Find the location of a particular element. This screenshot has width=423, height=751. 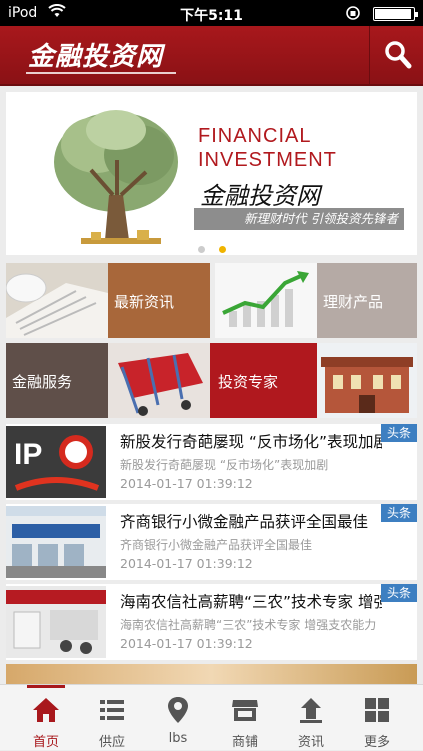

category-tile-news: 最新资讯 is located at coordinates (159, 300).